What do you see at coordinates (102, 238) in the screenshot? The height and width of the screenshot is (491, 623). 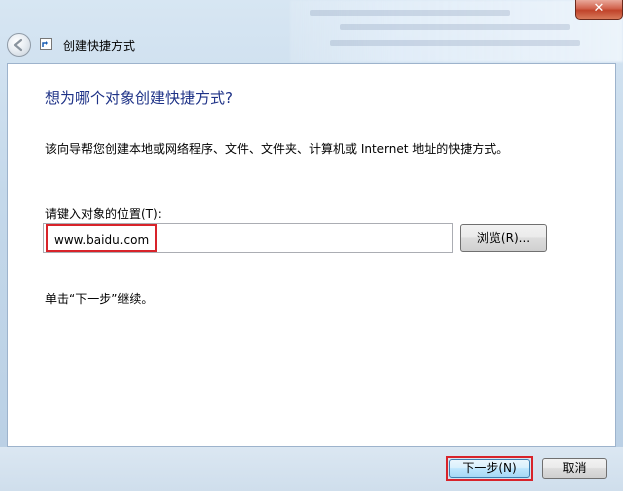 I see `location-input-value: www.baidu.com` at bounding box center [102, 238].